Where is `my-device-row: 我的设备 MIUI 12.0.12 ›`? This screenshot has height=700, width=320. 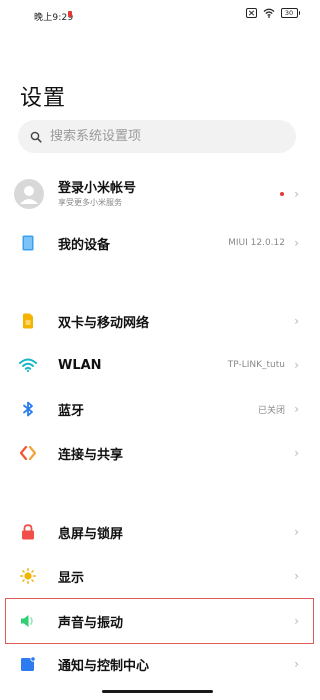
my-device-row: 我的设备 MIUI 12.0.12 › is located at coordinates (157, 243).